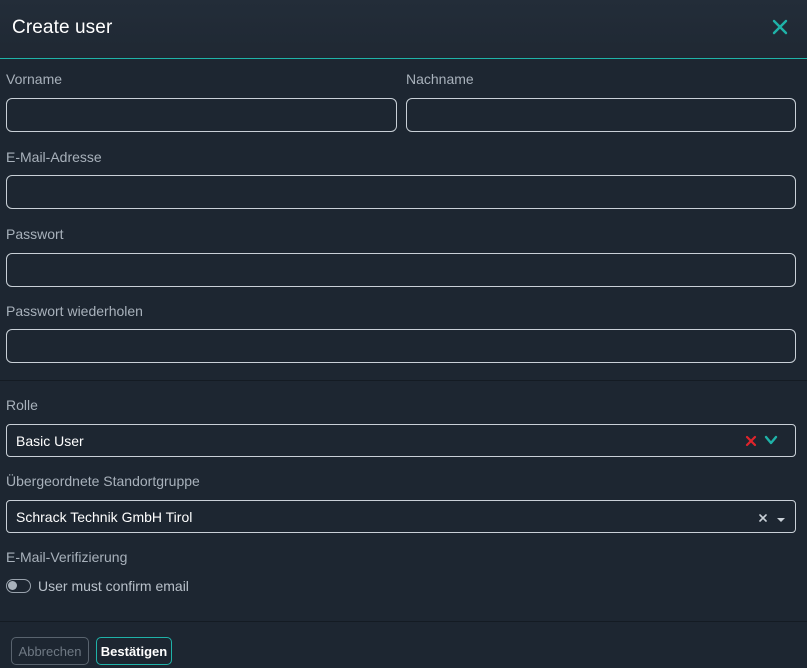 The width and height of the screenshot is (807, 668). What do you see at coordinates (54, 157) in the screenshot?
I see `email-label: E-Mail-Adresse` at bounding box center [54, 157].